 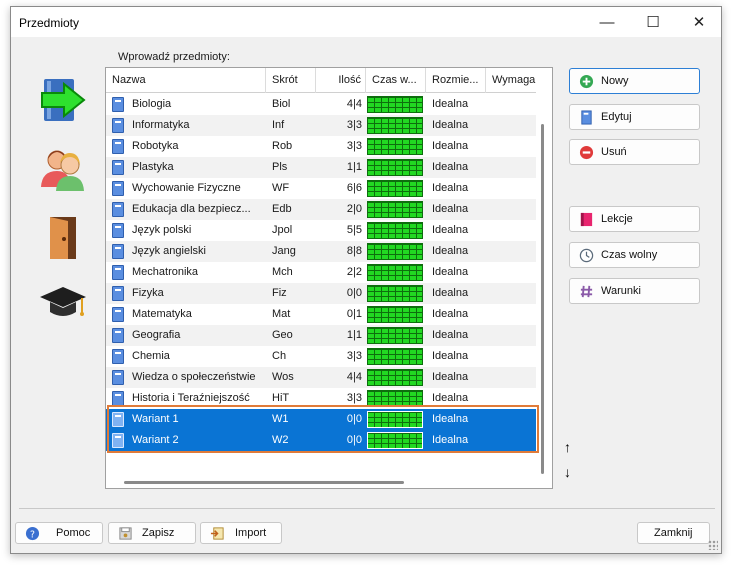 What do you see at coordinates (63, 100) in the screenshot?
I see `subjects-arrow-icon` at bounding box center [63, 100].